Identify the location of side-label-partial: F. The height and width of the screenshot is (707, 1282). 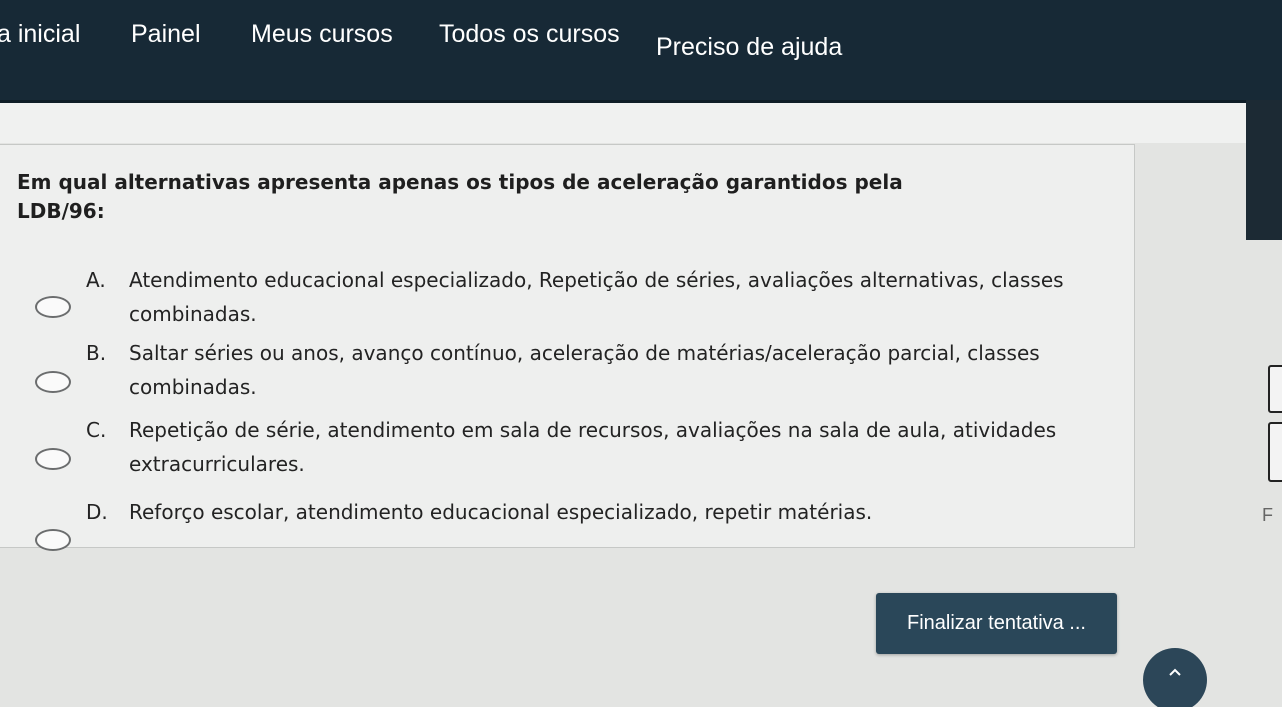
(1267, 515).